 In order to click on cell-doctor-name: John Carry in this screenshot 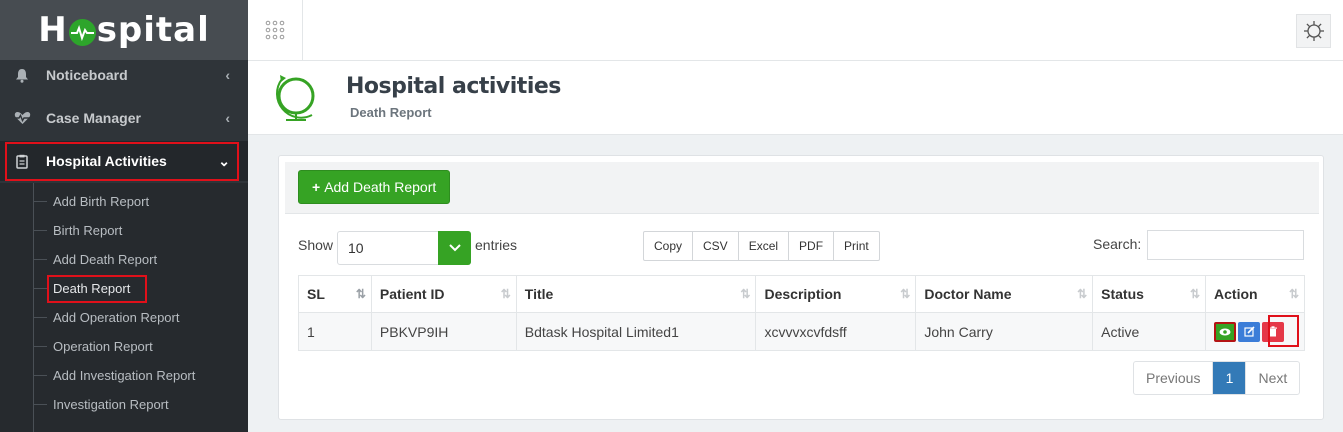, I will do `click(1004, 331)`.